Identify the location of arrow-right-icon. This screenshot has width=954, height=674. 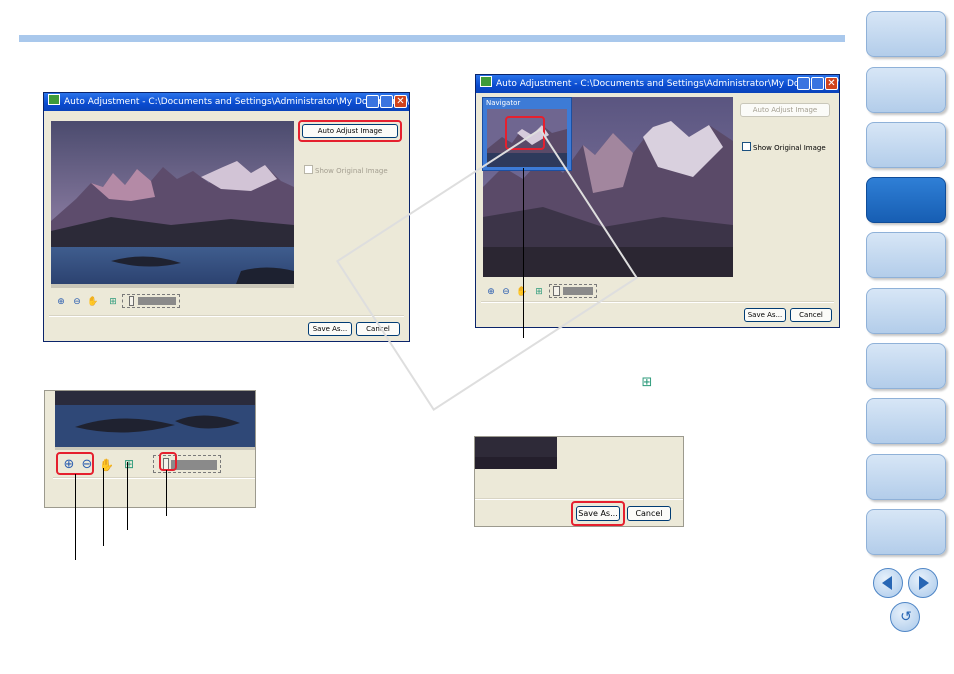
(924, 583).